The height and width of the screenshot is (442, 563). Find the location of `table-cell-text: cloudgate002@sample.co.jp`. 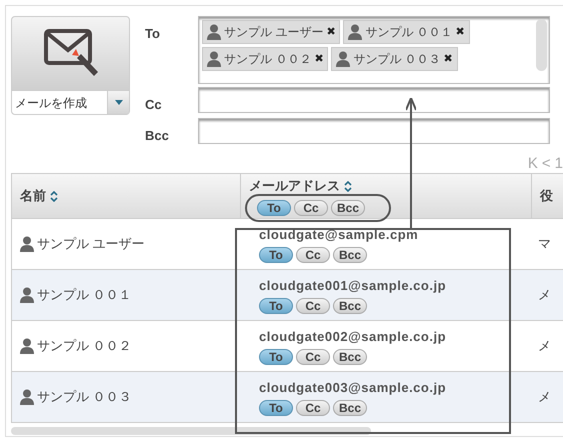

table-cell-text: cloudgate002@sample.co.jp is located at coordinates (353, 337).